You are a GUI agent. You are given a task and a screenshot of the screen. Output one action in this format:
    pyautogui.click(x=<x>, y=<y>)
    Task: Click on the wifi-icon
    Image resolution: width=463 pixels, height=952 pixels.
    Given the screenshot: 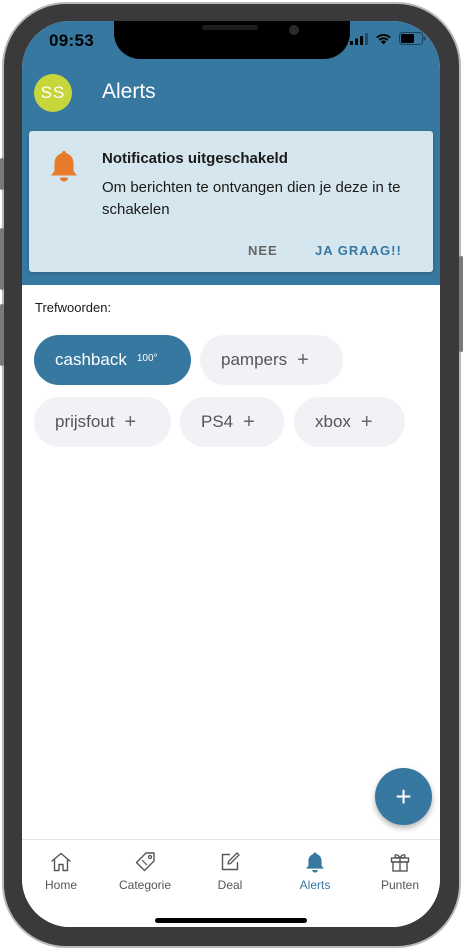 What is the action you would take?
    pyautogui.click(x=383, y=38)
    